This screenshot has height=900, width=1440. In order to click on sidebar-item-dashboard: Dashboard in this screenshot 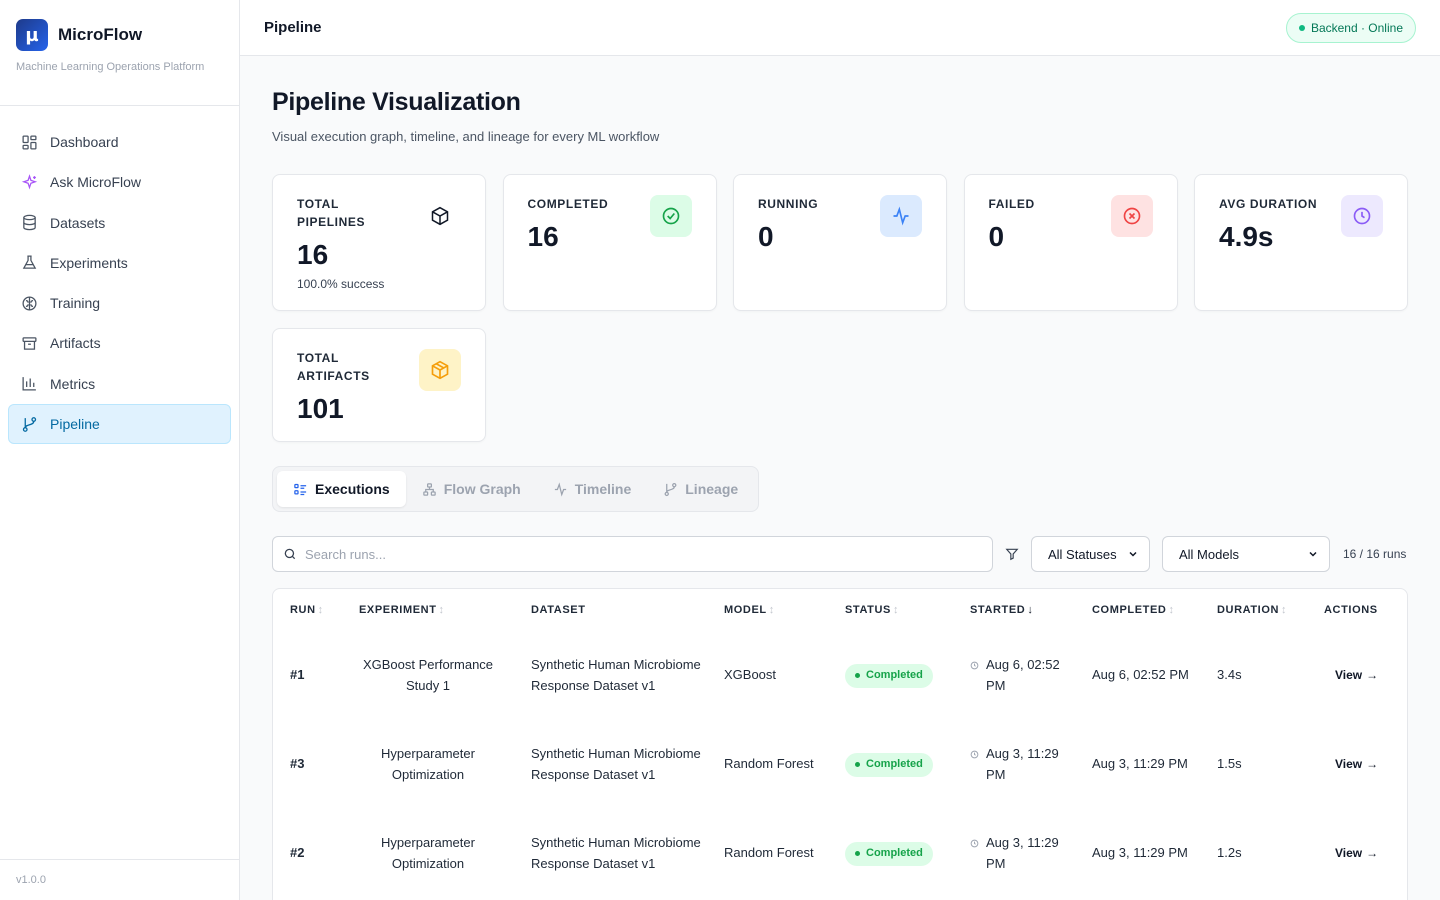, I will do `click(119, 142)`.